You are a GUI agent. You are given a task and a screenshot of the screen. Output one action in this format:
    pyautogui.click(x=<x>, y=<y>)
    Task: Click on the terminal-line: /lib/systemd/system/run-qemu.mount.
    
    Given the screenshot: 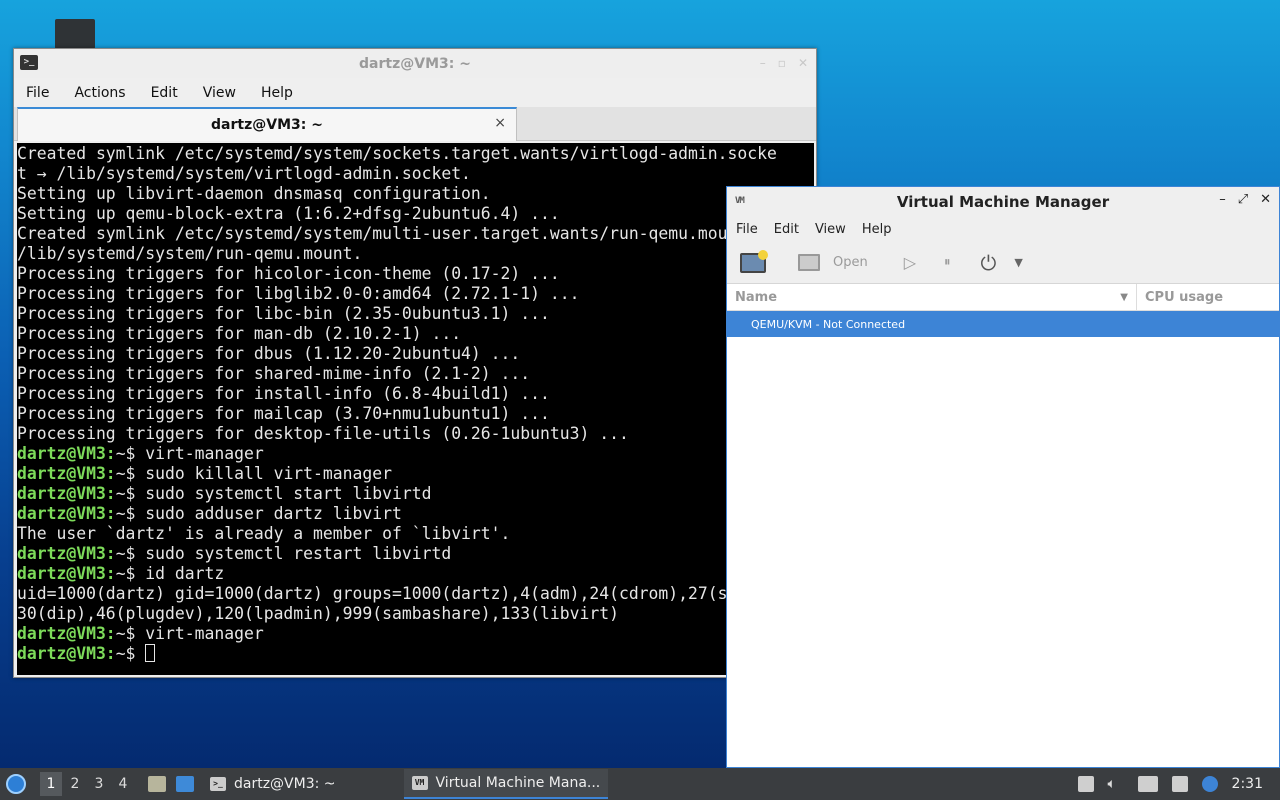 What is the action you would take?
    pyautogui.click(x=415, y=254)
    